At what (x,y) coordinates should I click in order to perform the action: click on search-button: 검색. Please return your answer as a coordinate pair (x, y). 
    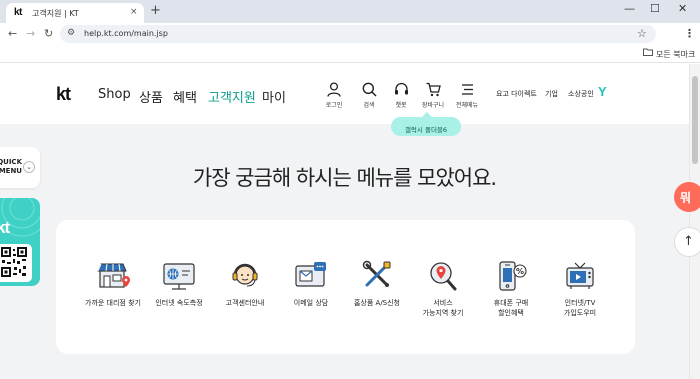
    Looking at the image, I should click on (369, 95).